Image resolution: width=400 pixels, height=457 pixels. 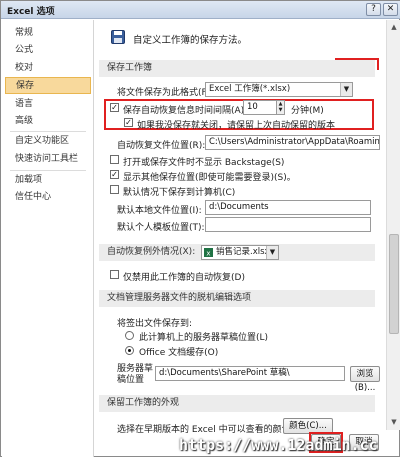 What do you see at coordinates (200, 10) in the screenshot?
I see `title-bar: Excel 选项 ? ✕` at bounding box center [200, 10].